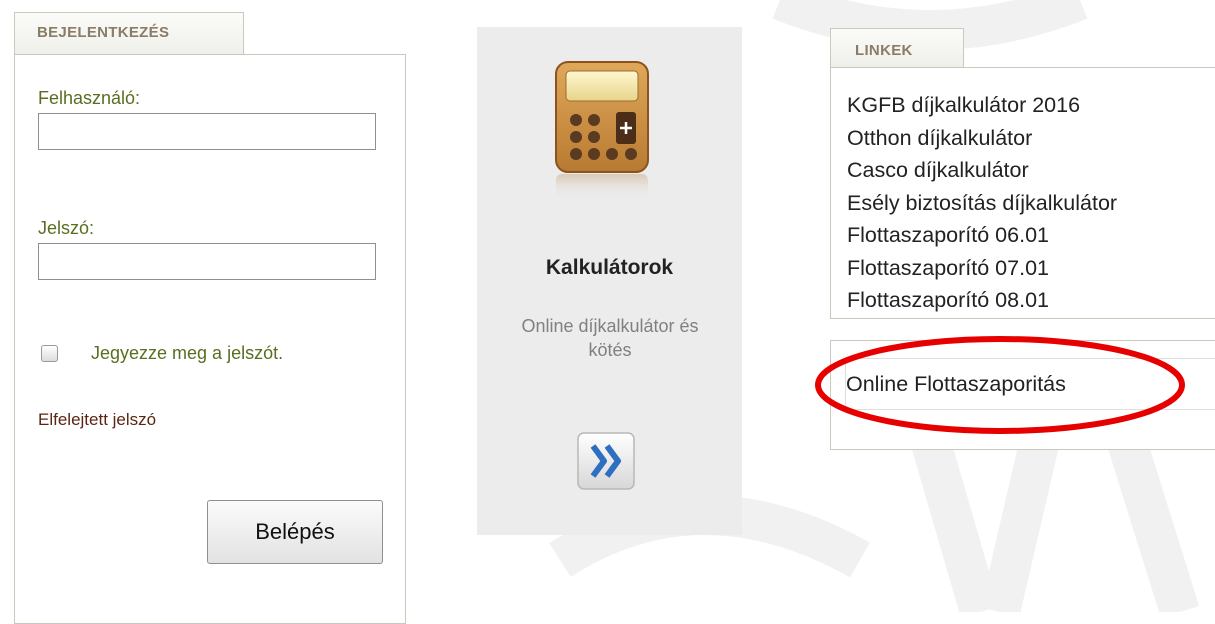 Image resolution: width=1215 pixels, height=624 pixels. Describe the element at coordinates (982, 235) in the screenshot. I see `link-flotta-0601: Flottaszaporító 06.01` at that location.